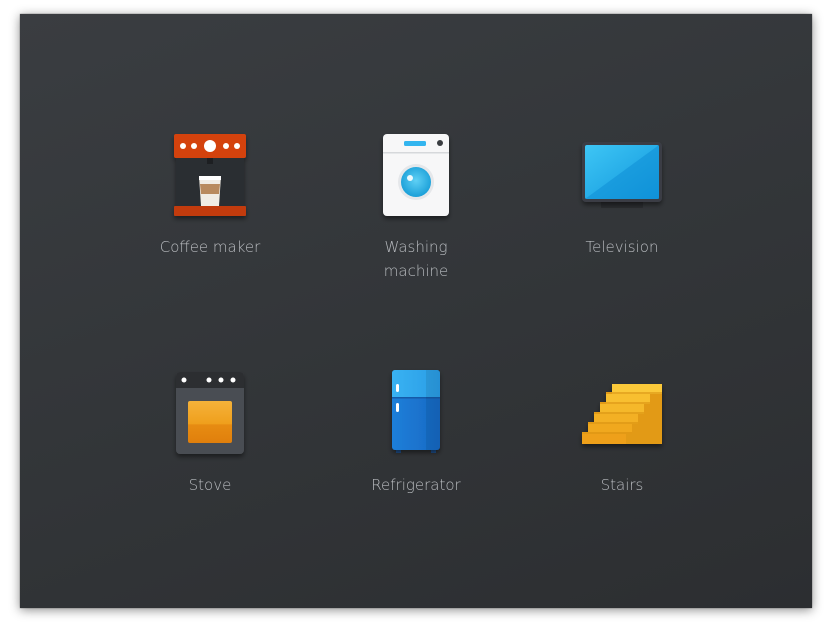 The width and height of the screenshot is (840, 630). I want to click on label-refrigerator: Refrigerator, so click(416, 485).